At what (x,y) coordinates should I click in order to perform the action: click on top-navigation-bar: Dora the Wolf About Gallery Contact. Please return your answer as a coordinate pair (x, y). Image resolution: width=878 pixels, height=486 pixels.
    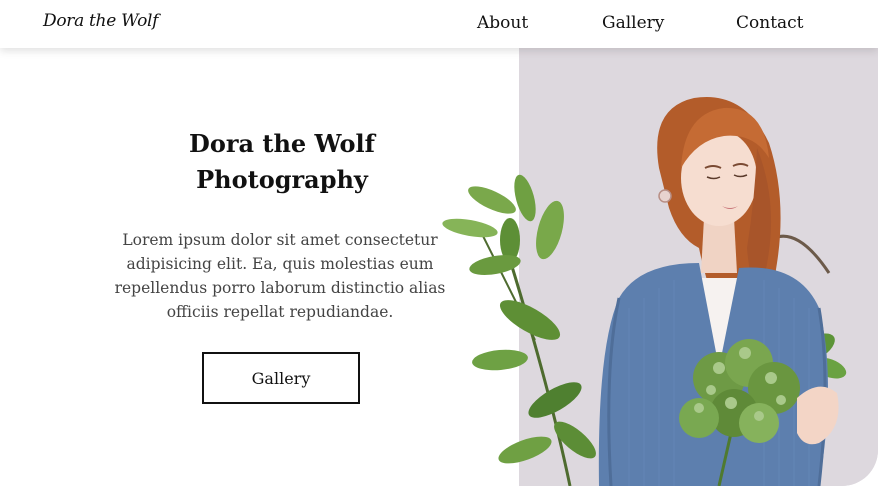
    Looking at the image, I should click on (439, 24).